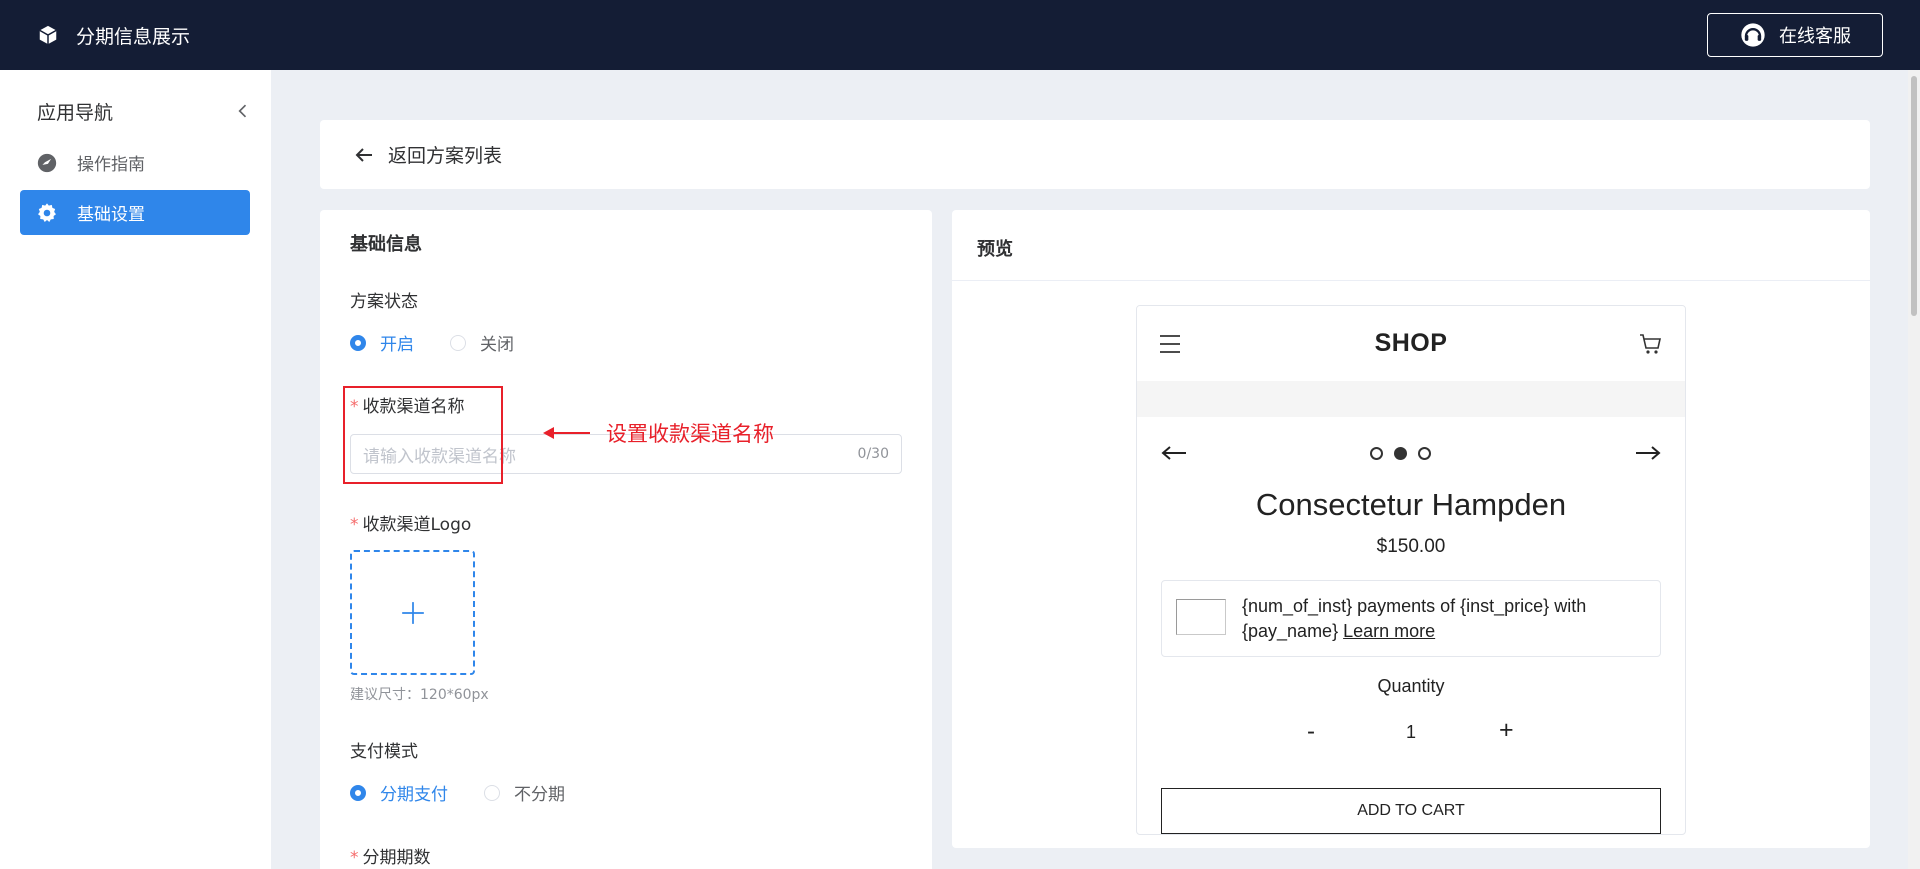 The height and width of the screenshot is (869, 1920). I want to click on annotation-highlight-box, so click(423, 435).